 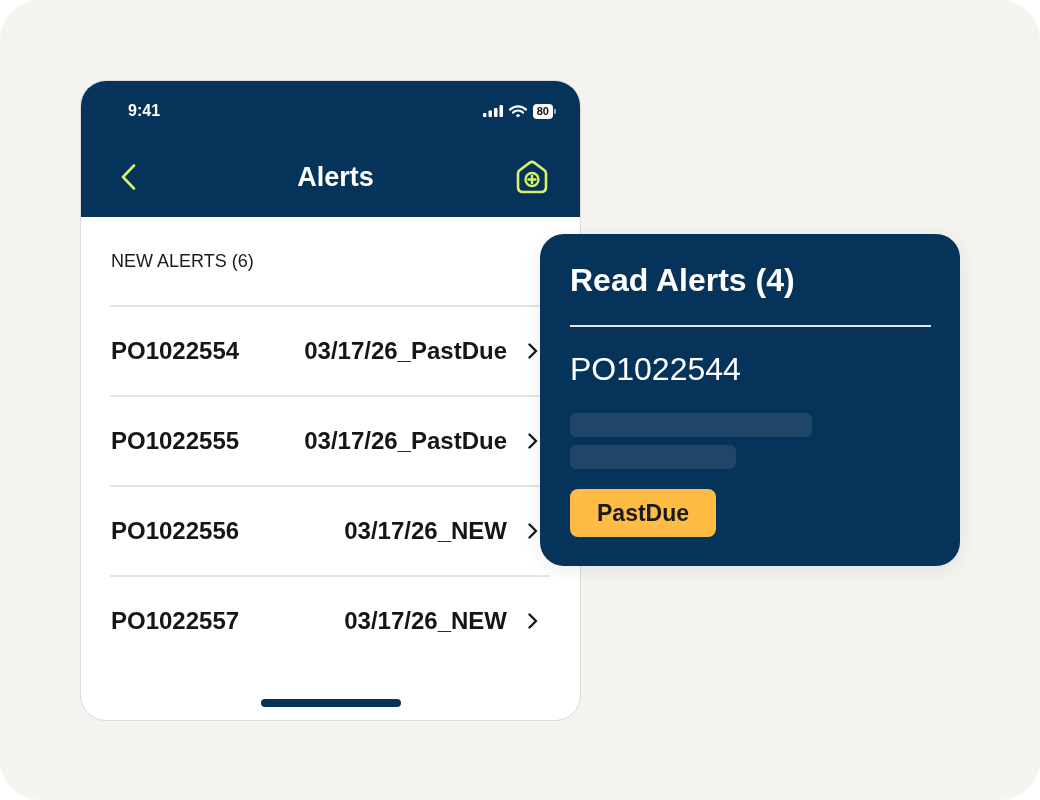 I want to click on status-badge: PastDue, so click(x=643, y=513).